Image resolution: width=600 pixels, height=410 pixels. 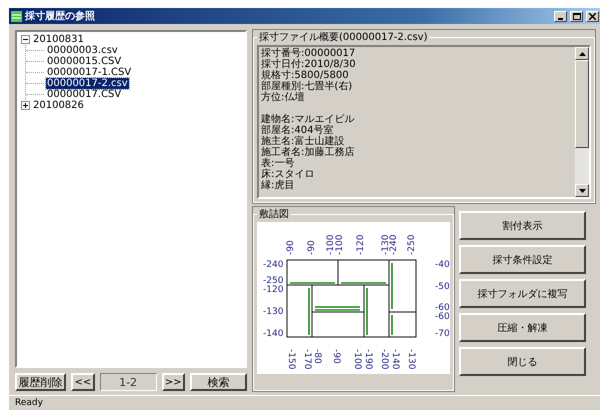 What do you see at coordinates (25, 105) in the screenshot?
I see `expand-icon` at bounding box center [25, 105].